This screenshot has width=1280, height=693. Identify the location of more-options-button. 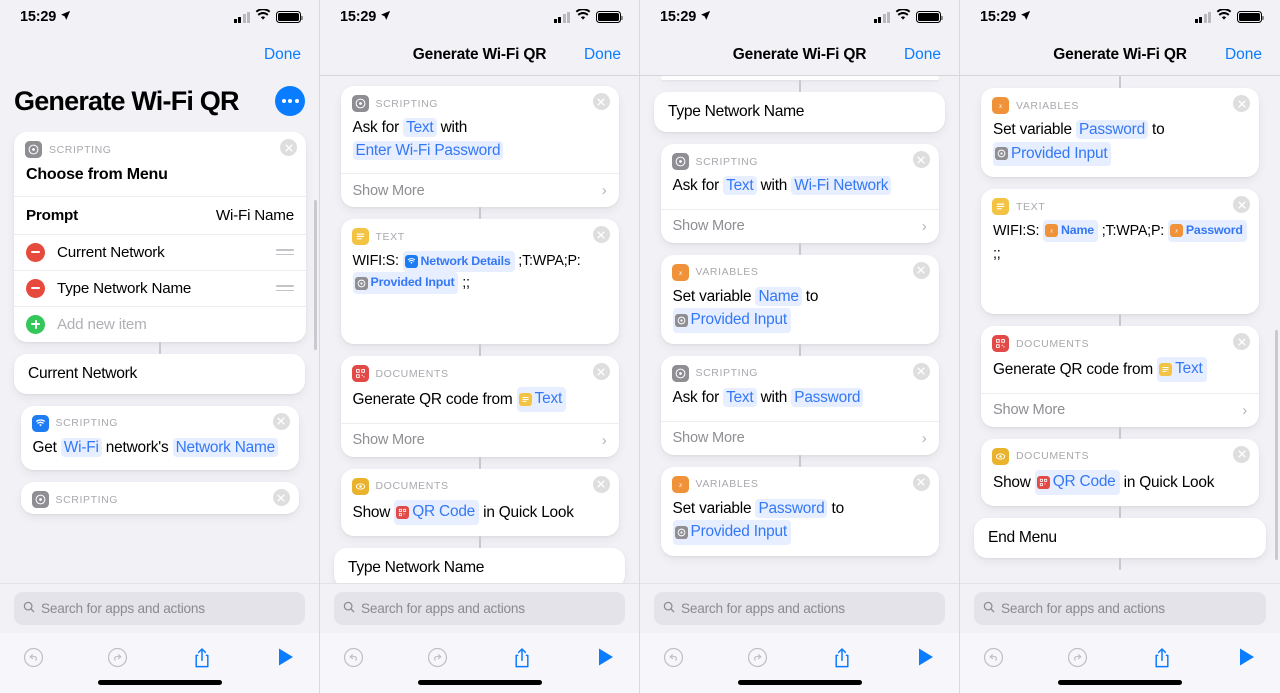
(290, 101).